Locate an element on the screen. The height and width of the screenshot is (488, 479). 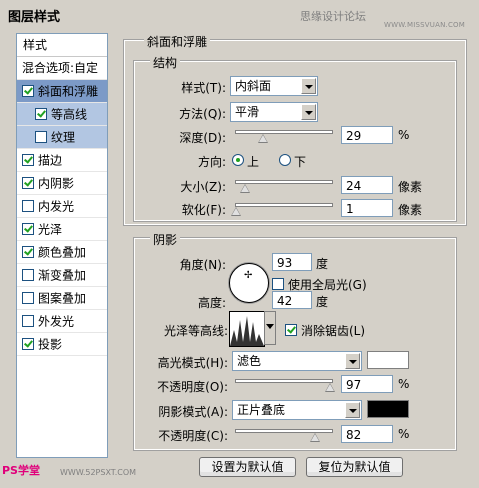
highlight-opacity-label: 不透明度(O): is located at coordinates (192, 387).